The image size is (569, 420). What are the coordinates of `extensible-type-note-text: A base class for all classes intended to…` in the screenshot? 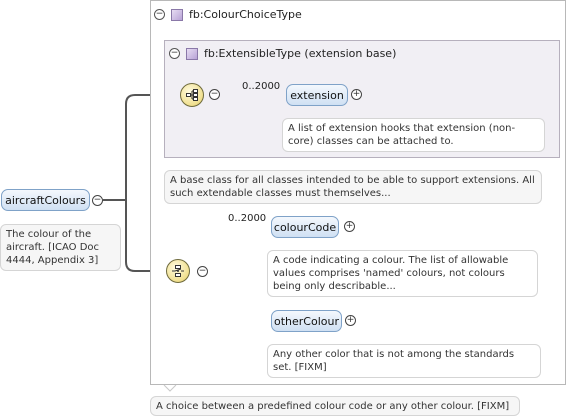 It's located at (352, 187).